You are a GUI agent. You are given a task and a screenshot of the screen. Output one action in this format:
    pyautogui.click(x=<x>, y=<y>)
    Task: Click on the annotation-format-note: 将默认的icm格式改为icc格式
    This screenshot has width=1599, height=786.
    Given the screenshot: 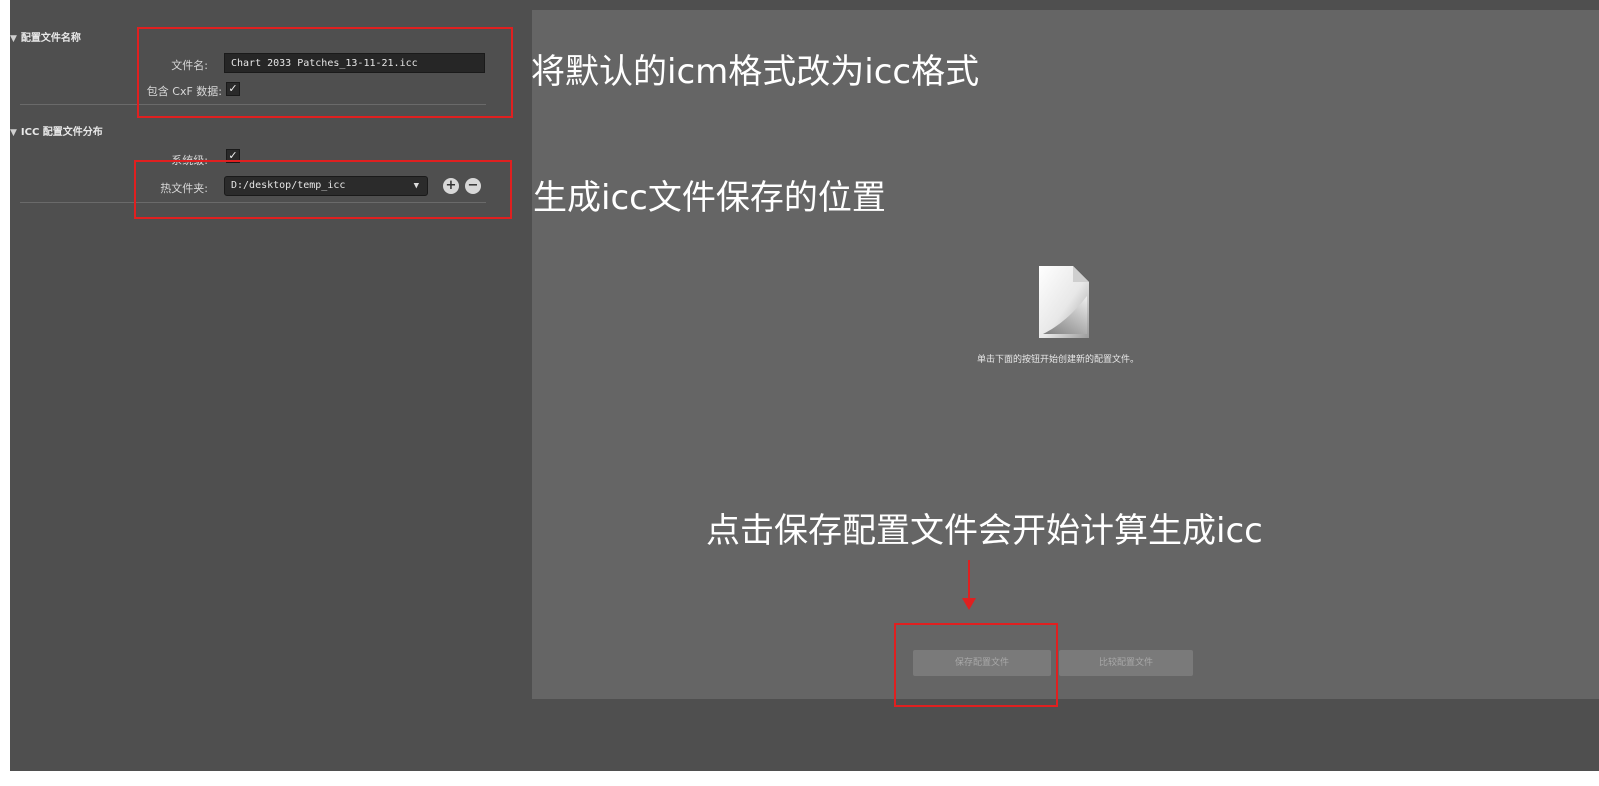 What is the action you would take?
    pyautogui.click(x=755, y=72)
    